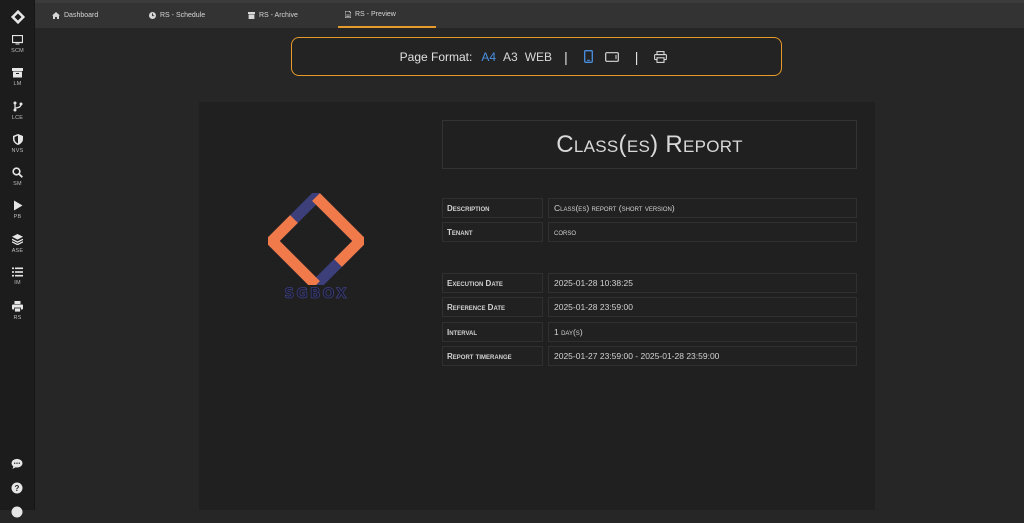  Describe the element at coordinates (17, 40) in the screenshot. I see `monitor-icon` at that location.